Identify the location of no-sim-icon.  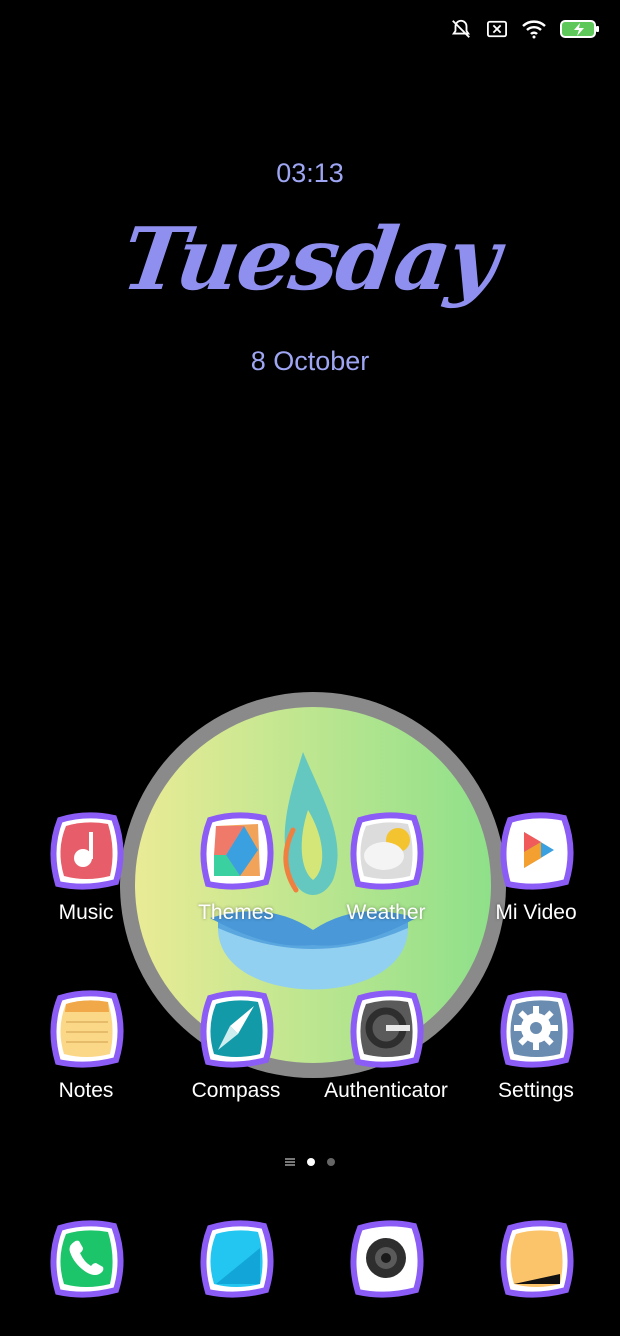
(497, 29).